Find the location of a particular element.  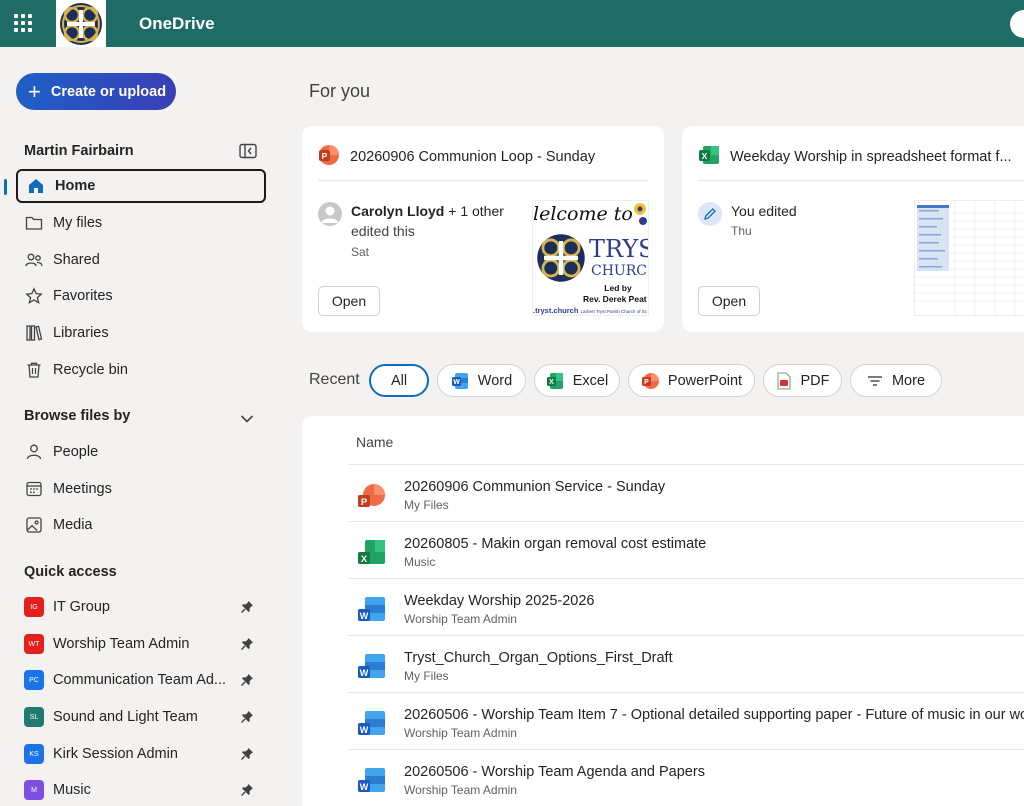

create-or-upload-button: + Create or upload is located at coordinates (96, 91).